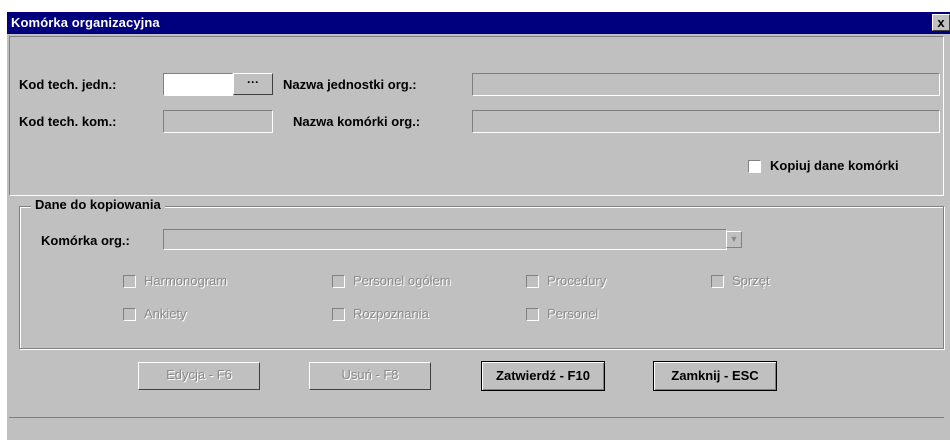 This screenshot has width=950, height=440. Describe the element at coordinates (186, 280) in the screenshot. I see `harmonogram-label: Harmonogram` at that location.